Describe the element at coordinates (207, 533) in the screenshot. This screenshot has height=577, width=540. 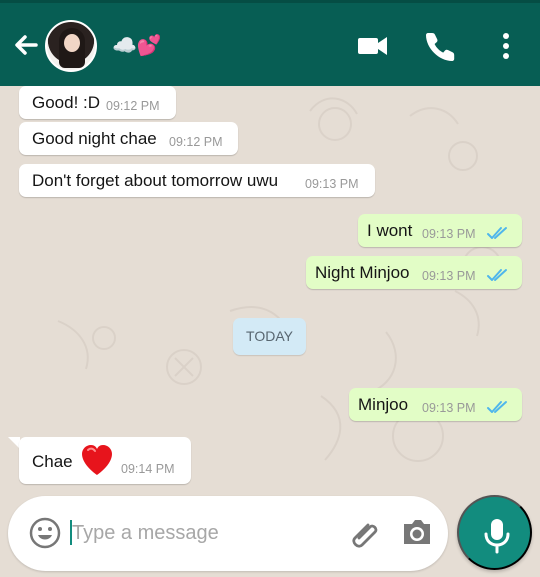
I see `message-input` at that location.